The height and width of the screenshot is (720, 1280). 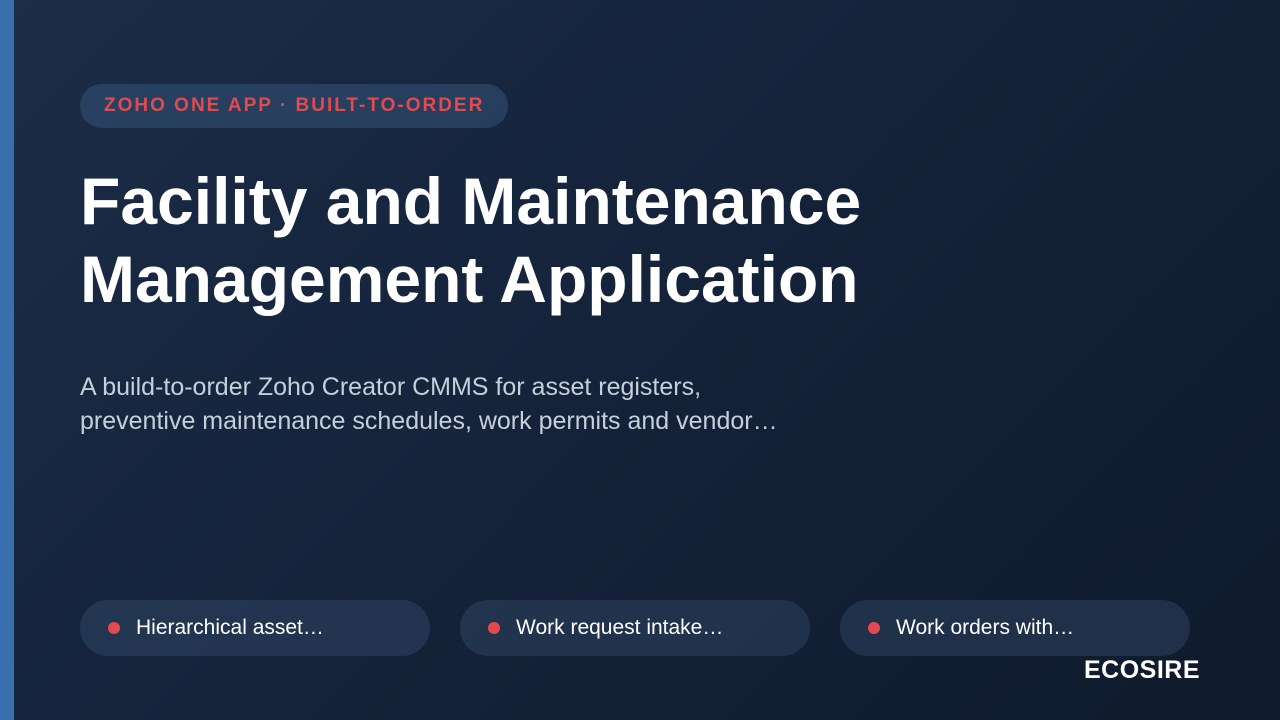 What do you see at coordinates (7, 360) in the screenshot?
I see `left-accent-bar` at bounding box center [7, 360].